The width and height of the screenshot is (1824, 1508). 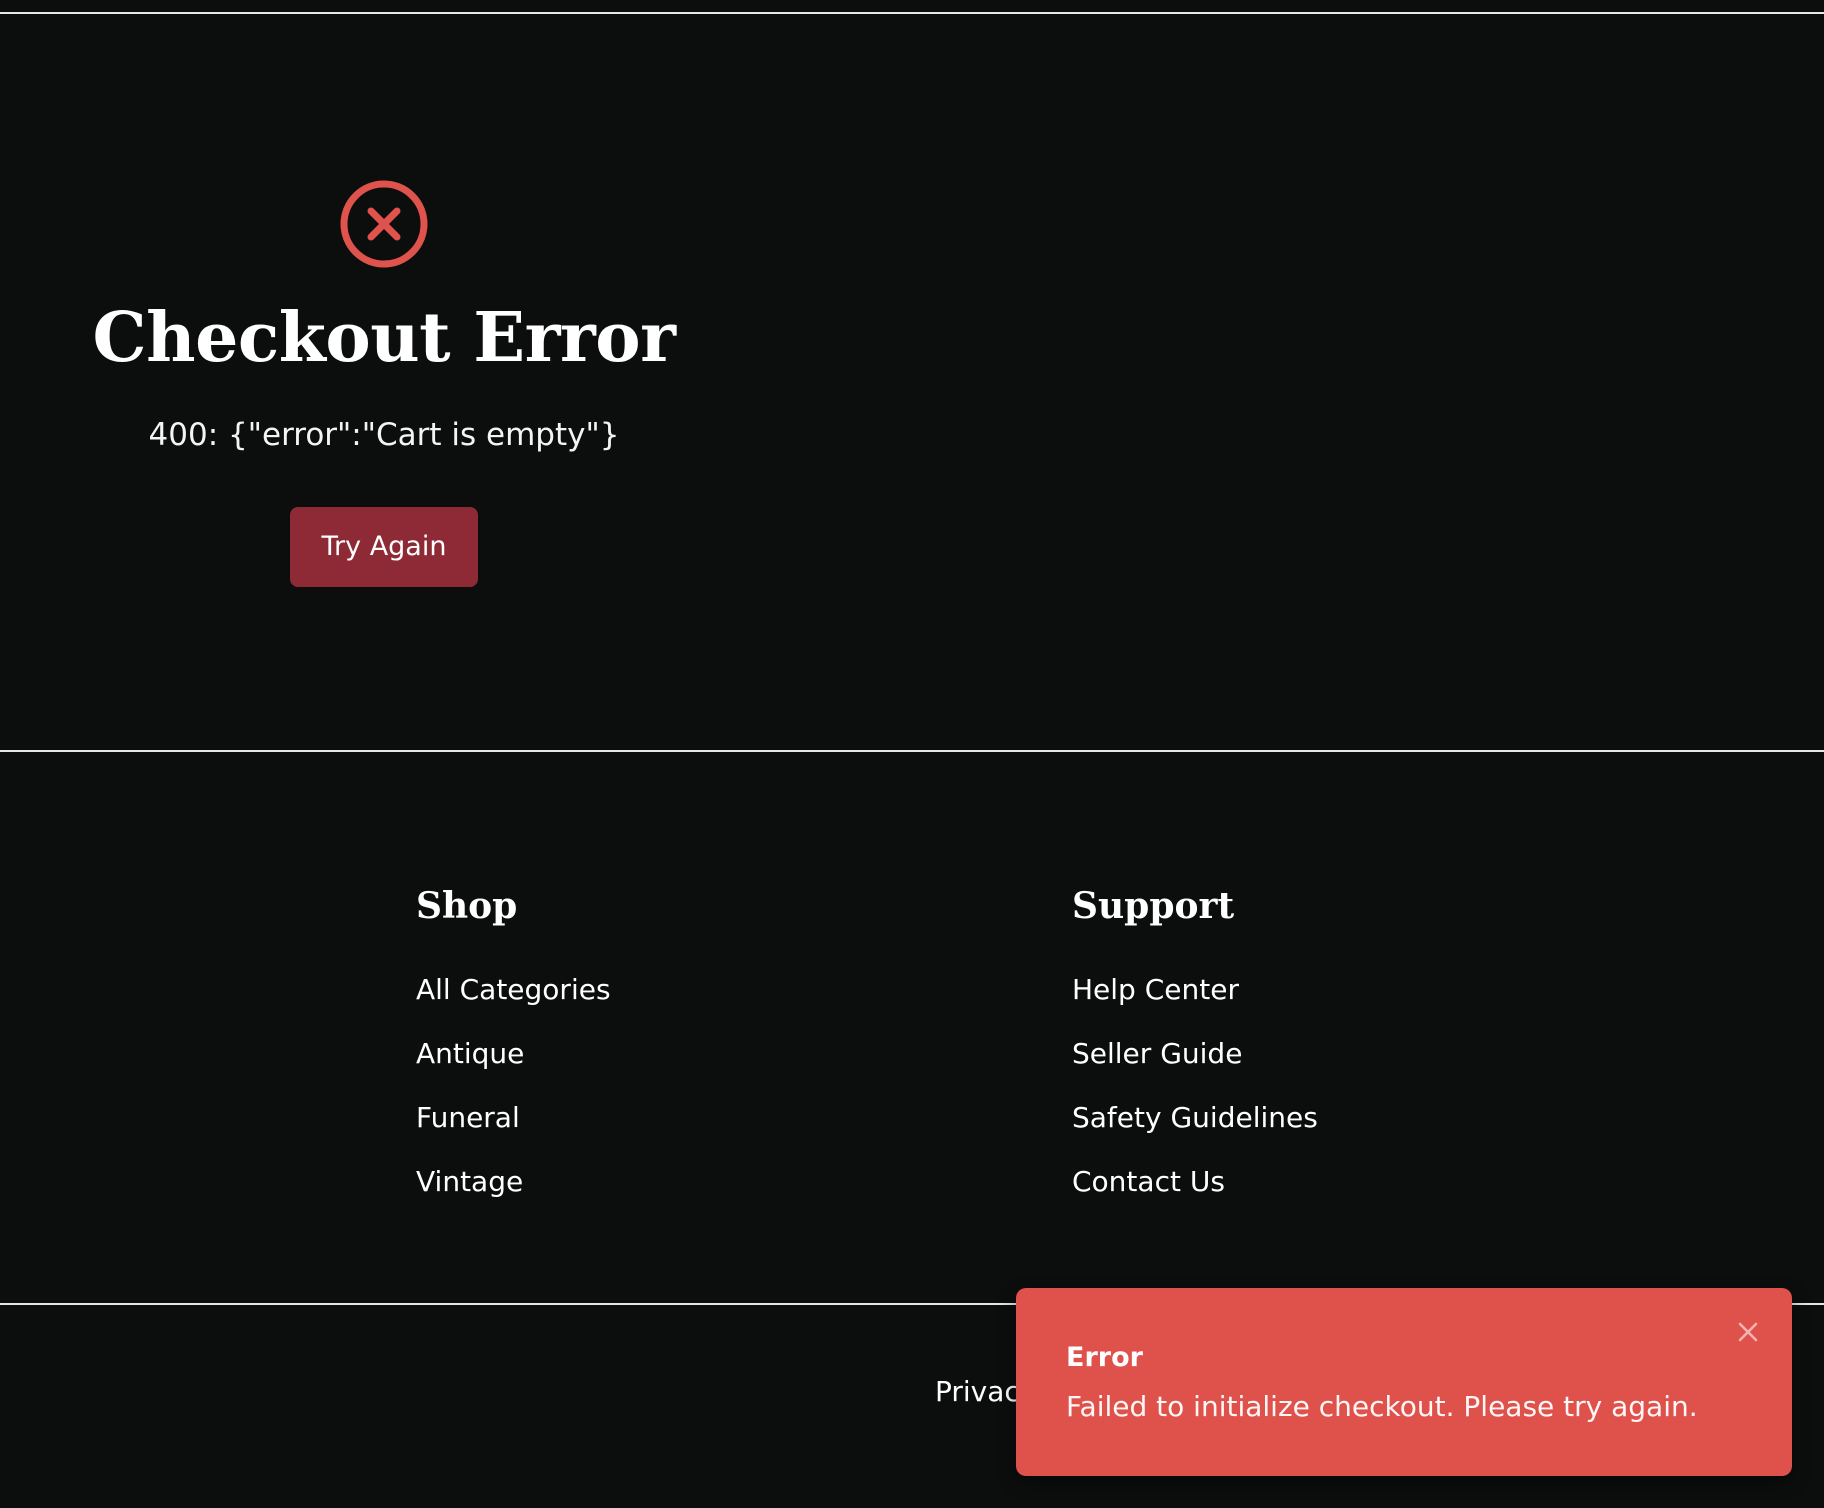 I want to click on footer-link-contact-us: Contact Us, so click(x=1195, y=1182).